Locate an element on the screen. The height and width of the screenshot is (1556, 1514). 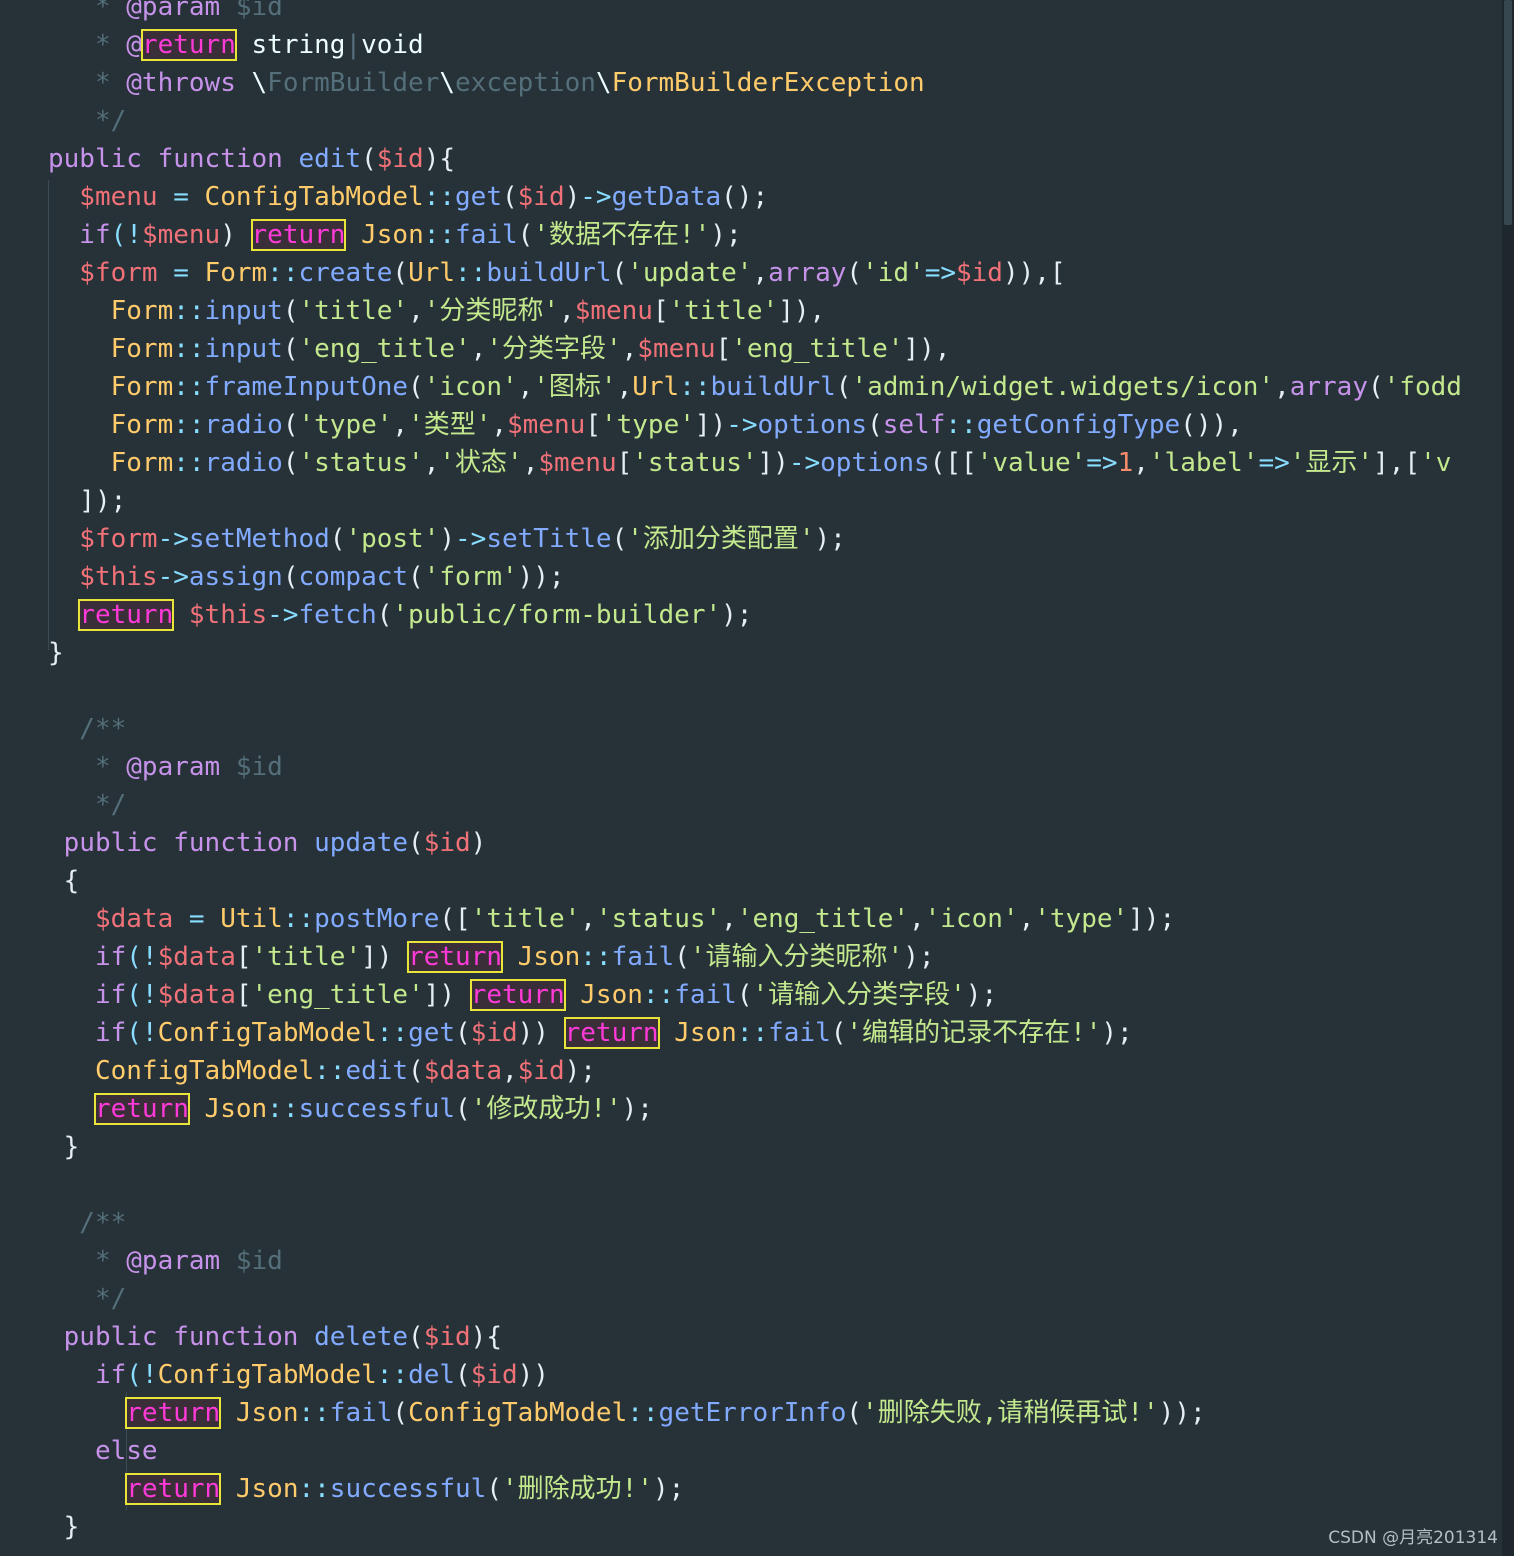
code-line: ConfigTabModel::edit($data,$id); is located at coordinates (322, 1071).